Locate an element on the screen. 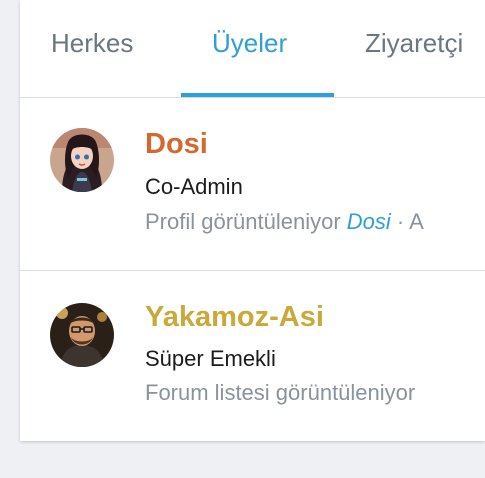  activity-text: Forum listesi görüntüleniyor is located at coordinates (280, 393).